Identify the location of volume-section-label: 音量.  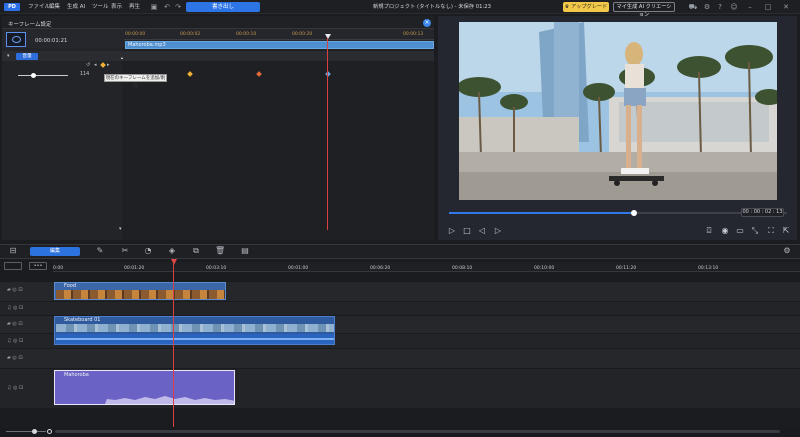
(27, 56).